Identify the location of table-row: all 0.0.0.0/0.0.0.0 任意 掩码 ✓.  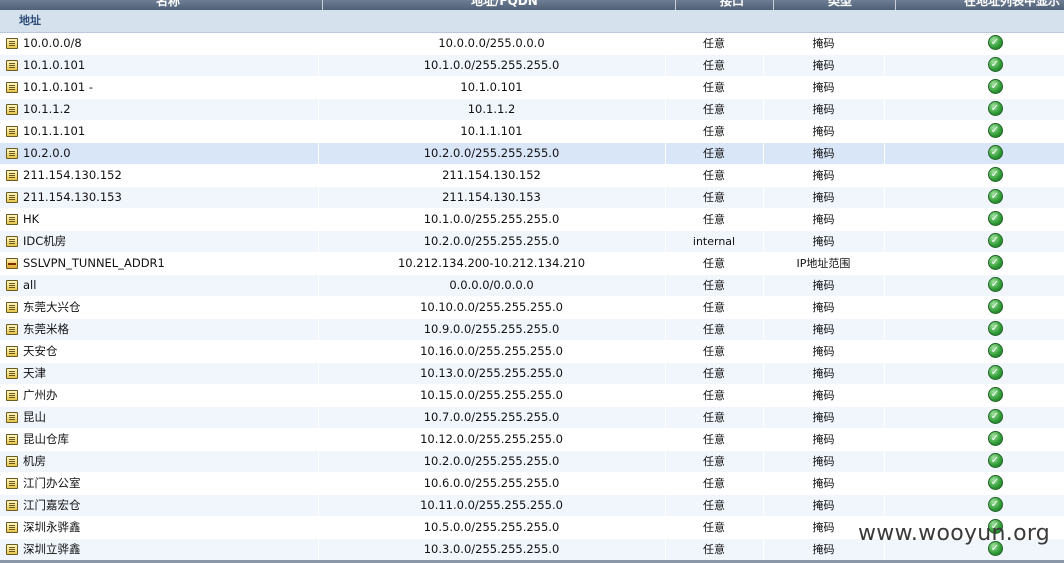
(532, 286).